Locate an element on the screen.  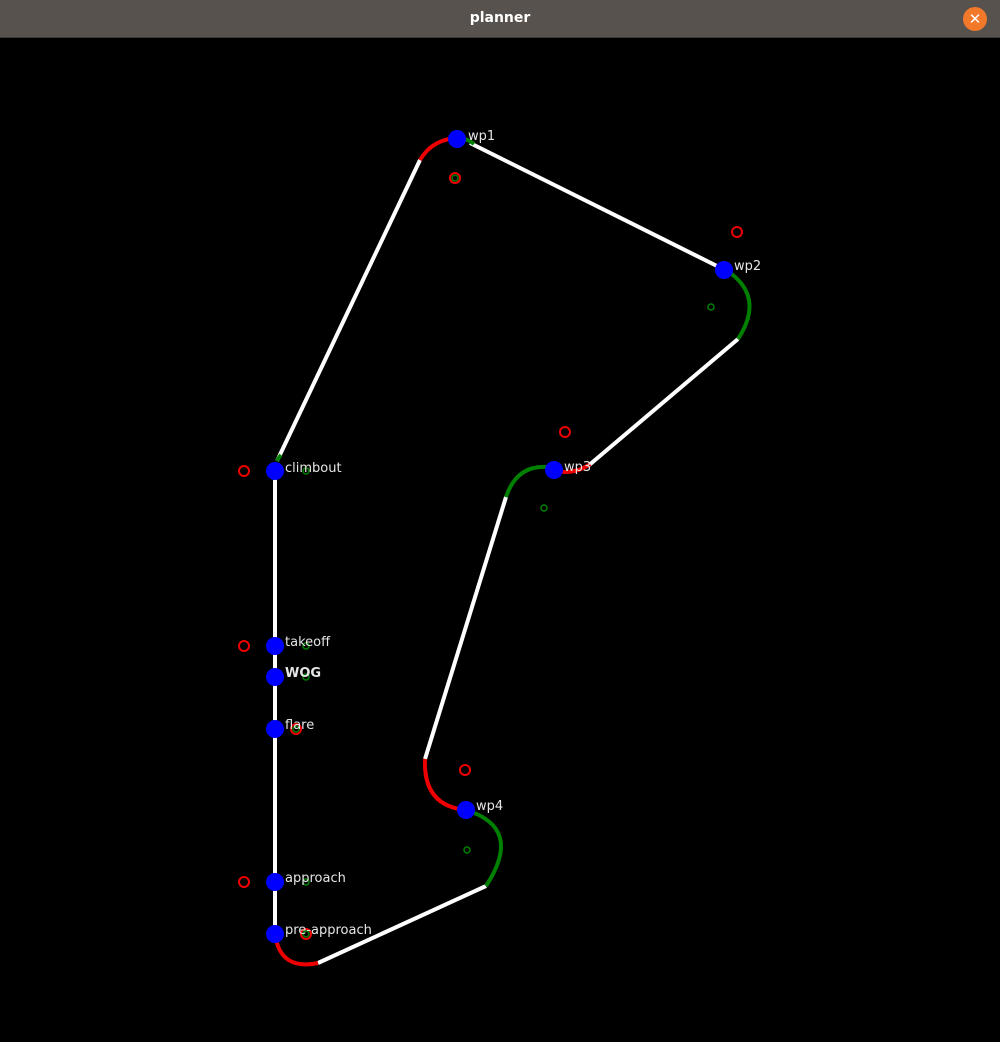
waypoint-label: wp1 is located at coordinates (481, 136).